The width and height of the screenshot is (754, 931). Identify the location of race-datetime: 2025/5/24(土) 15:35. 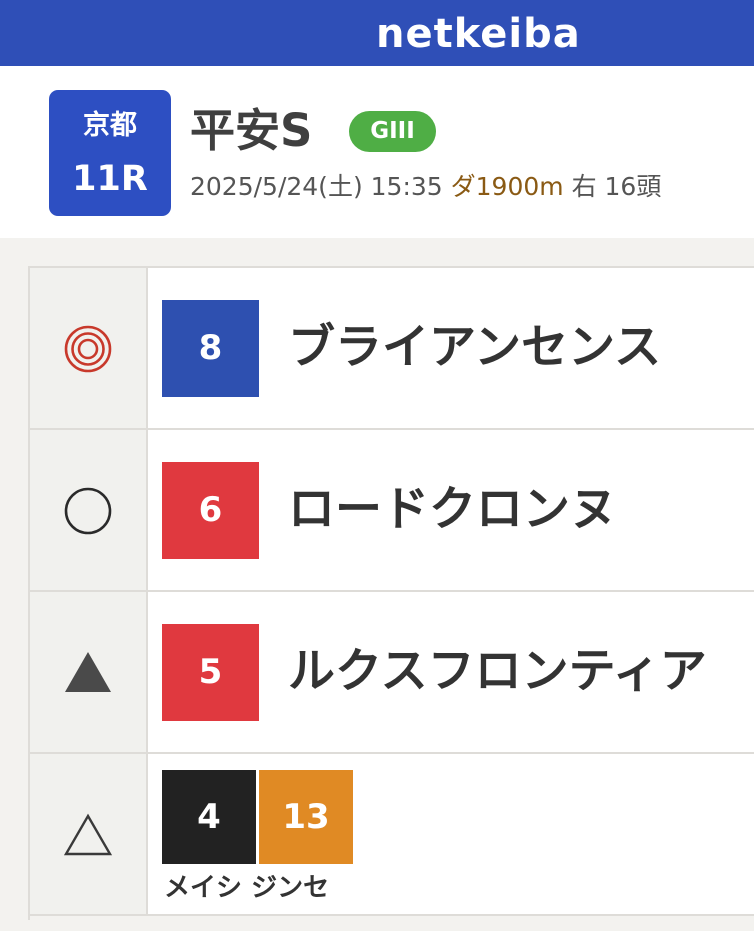
(316, 186).